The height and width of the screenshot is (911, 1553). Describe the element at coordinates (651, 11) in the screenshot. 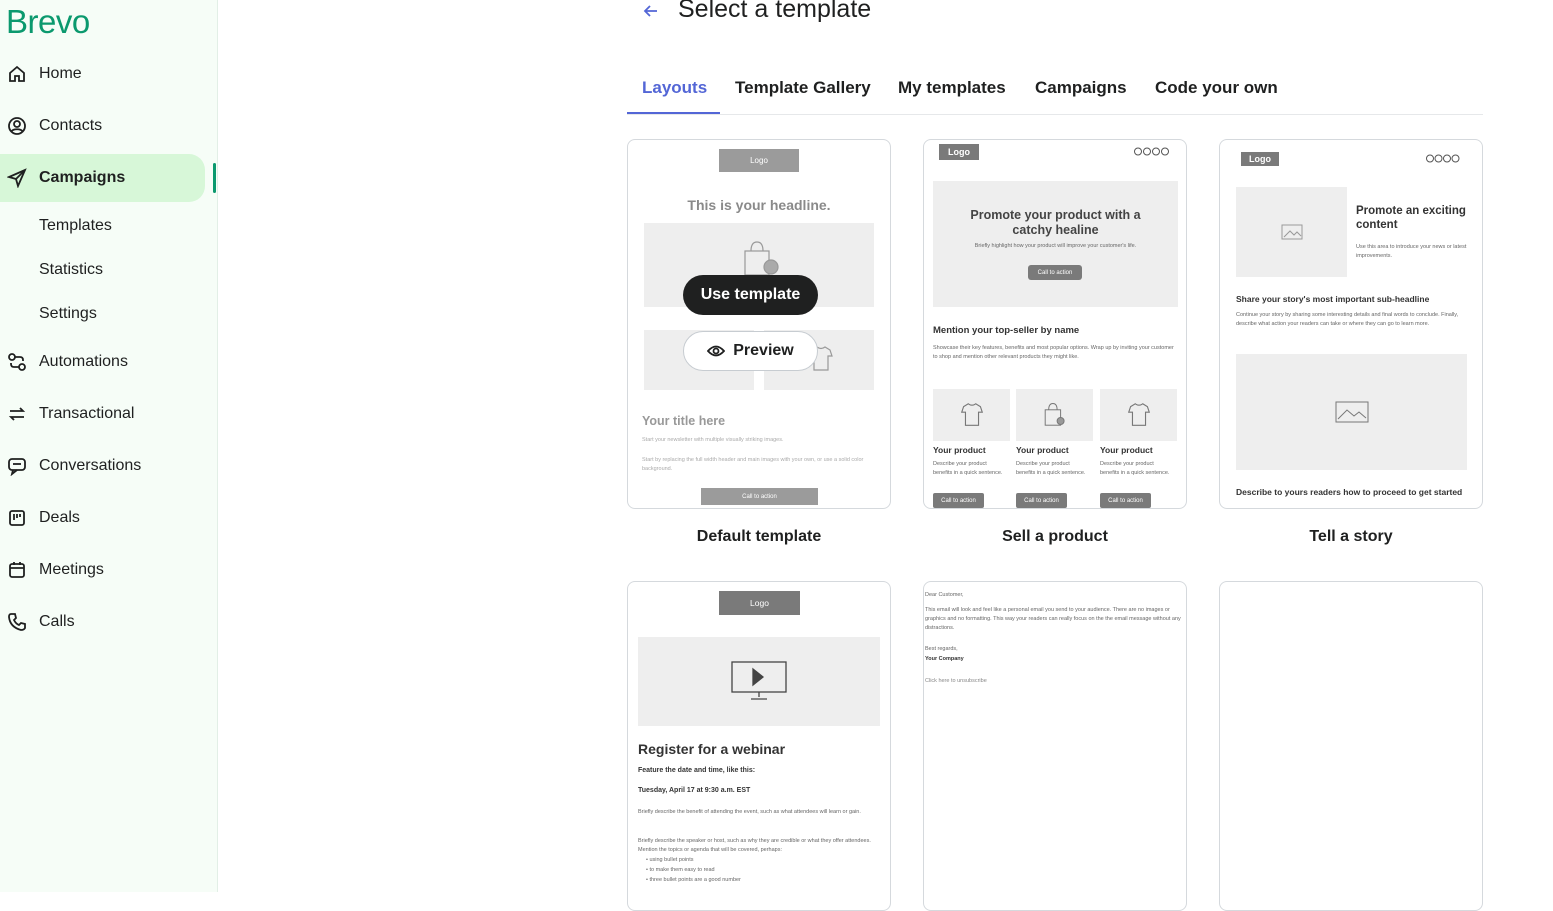

I see `back-button` at that location.